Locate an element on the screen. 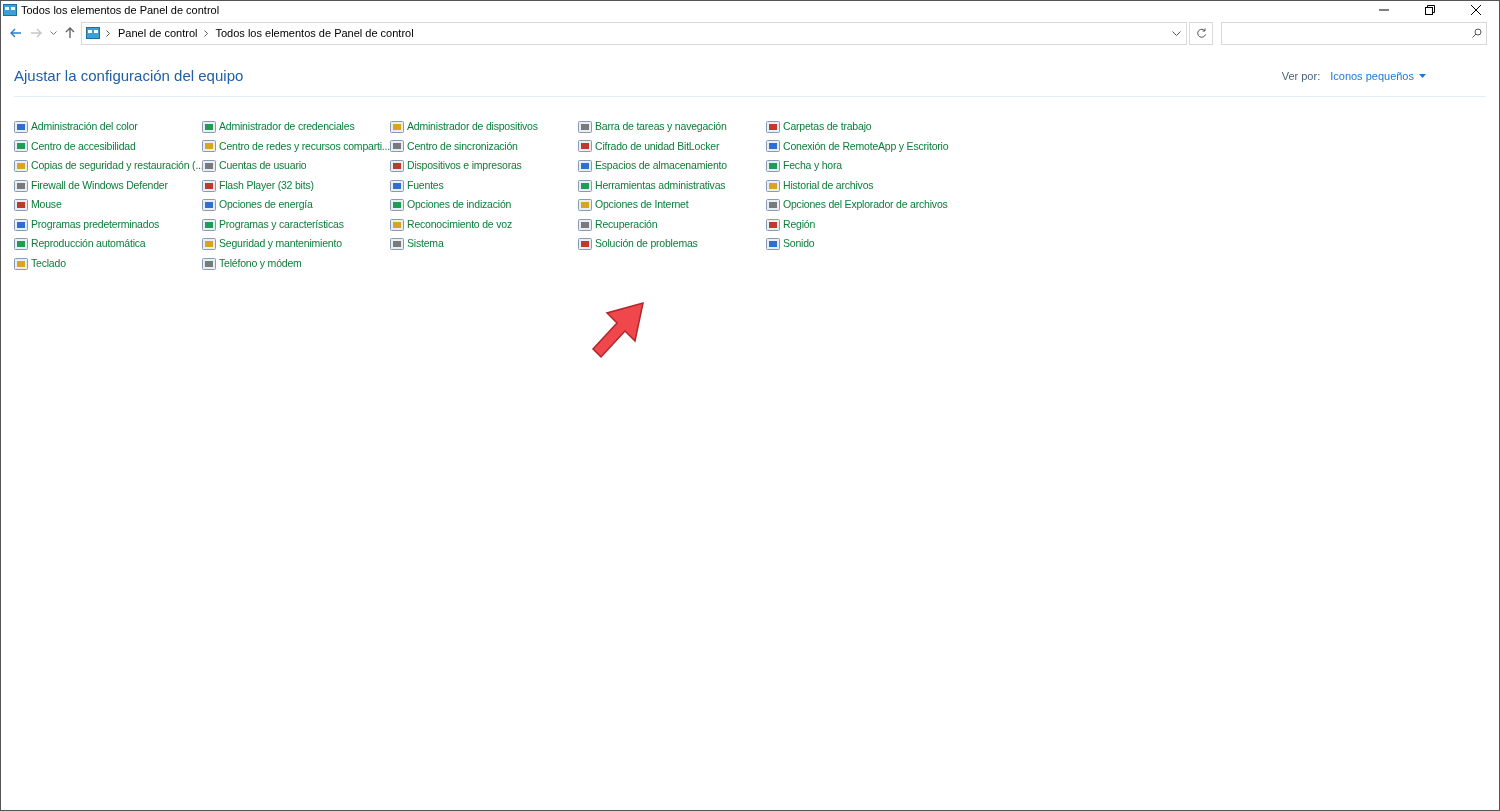 The height and width of the screenshot is (811, 1500). control-panel-link: Sonido is located at coordinates (790, 244).